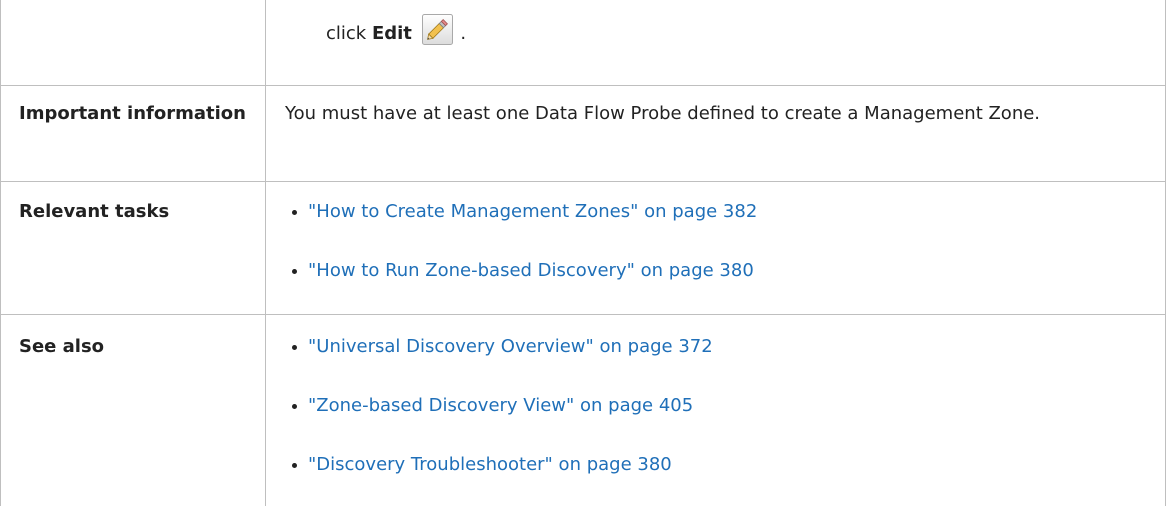  Describe the element at coordinates (133, 248) in the screenshot. I see `relevant-tasks-label-cell: Relevant tasks` at that location.